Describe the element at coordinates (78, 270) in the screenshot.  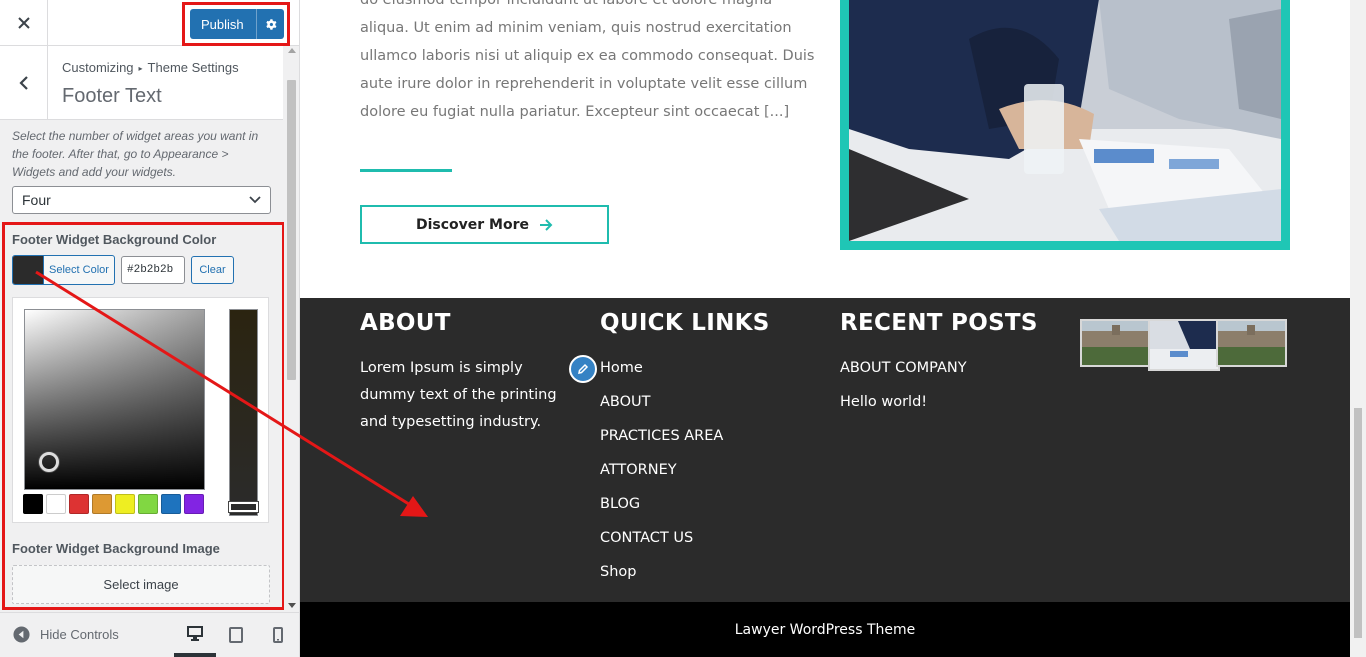
I see `select-color-label: Select Color` at that location.